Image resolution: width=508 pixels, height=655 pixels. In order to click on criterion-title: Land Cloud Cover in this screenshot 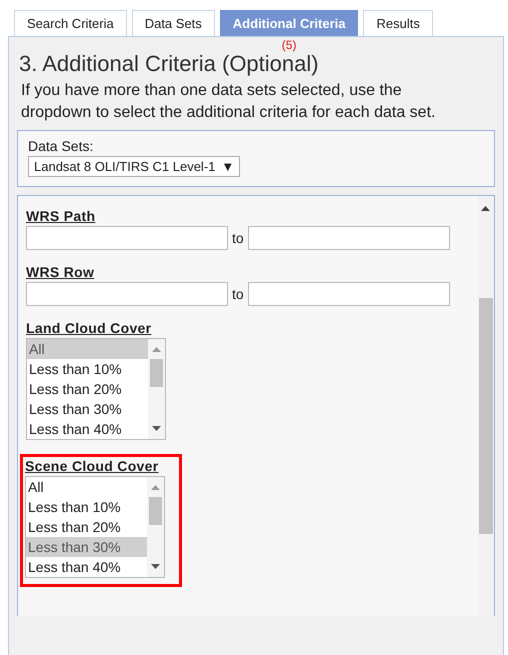, I will do `click(89, 328)`.